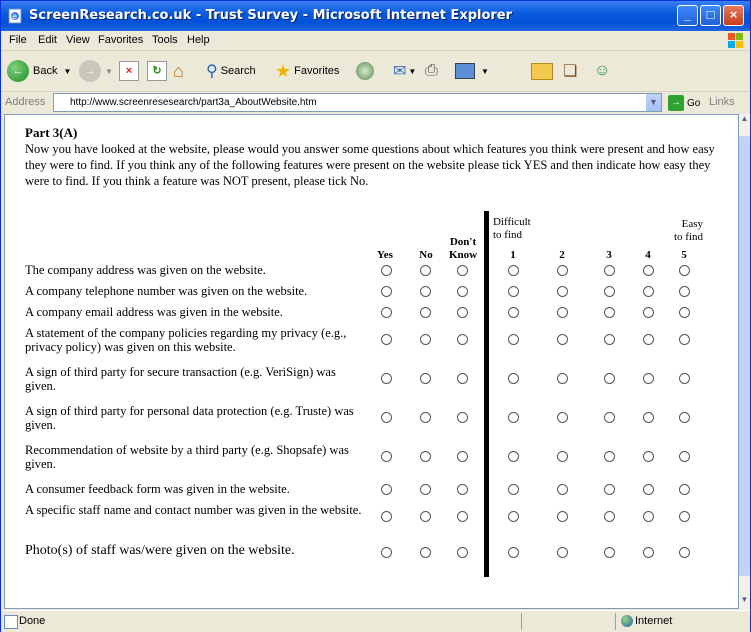 Image resolution: width=751 pixels, height=632 pixels. What do you see at coordinates (47, 40) in the screenshot?
I see `menu-edit: Edit` at bounding box center [47, 40].